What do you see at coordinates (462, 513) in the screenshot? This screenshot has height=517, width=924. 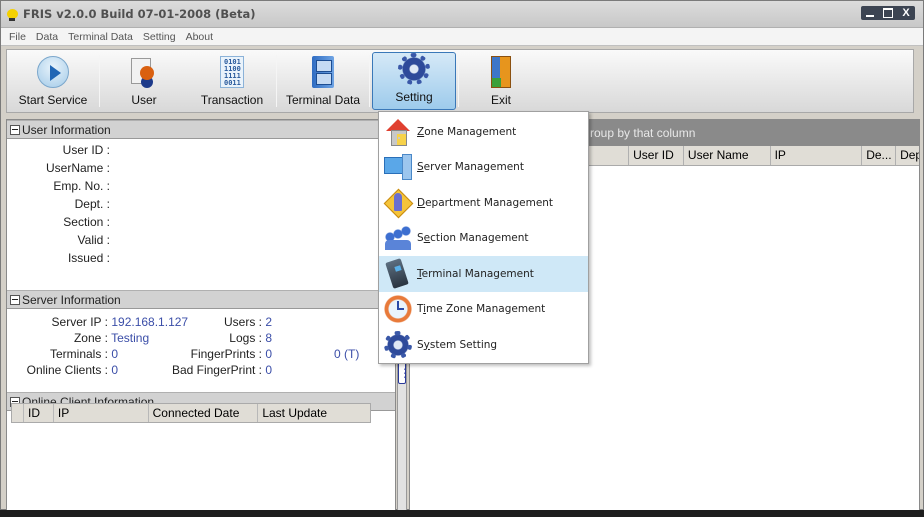 I see `taskbar-edge` at bounding box center [462, 513].